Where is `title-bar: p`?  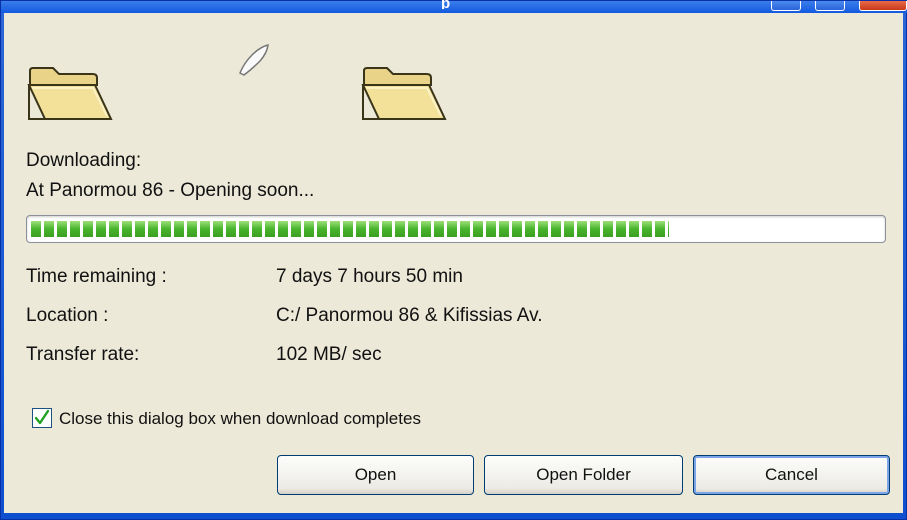
title-bar: p is located at coordinates (454, 6).